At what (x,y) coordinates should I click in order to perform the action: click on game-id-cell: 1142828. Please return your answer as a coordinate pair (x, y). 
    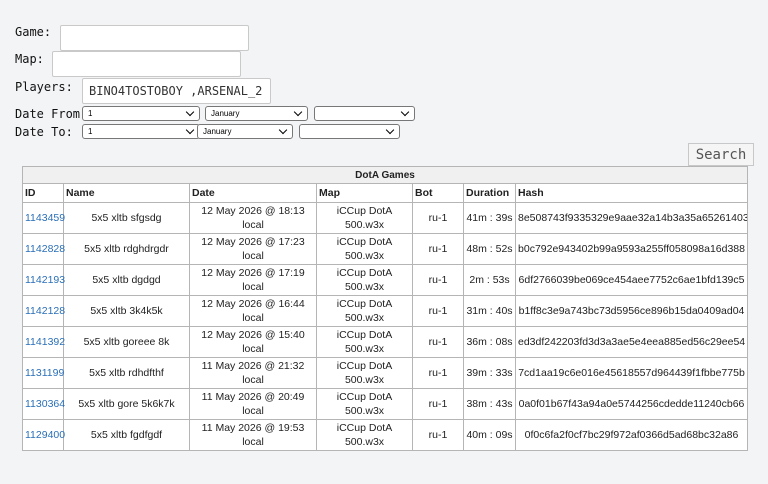
    Looking at the image, I should click on (43, 249).